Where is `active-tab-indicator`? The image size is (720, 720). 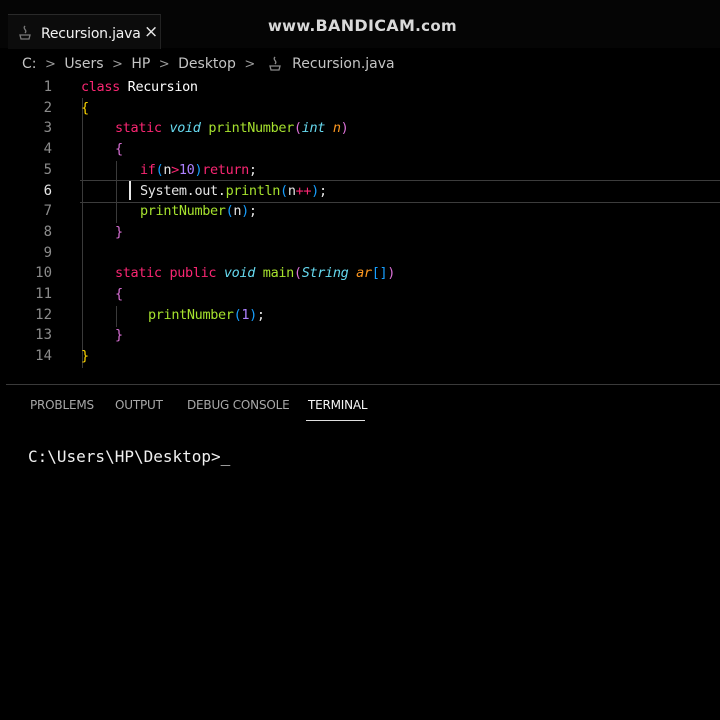 active-tab-indicator is located at coordinates (335, 420).